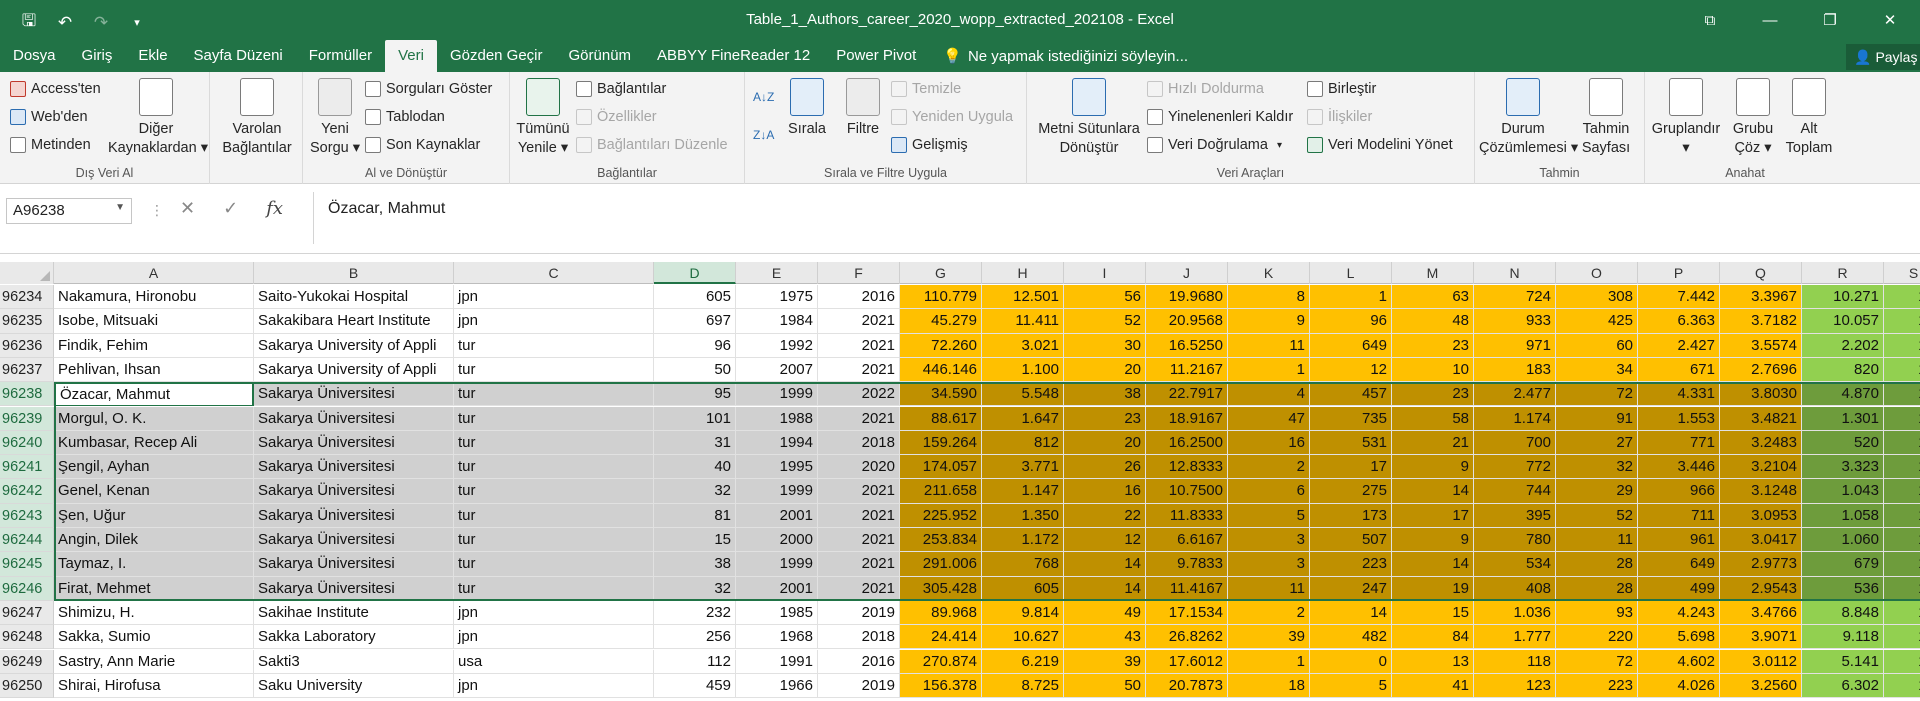 The image size is (1920, 701). I want to click on cell-b96240: Sakarya Üniversitesi, so click(354, 443).